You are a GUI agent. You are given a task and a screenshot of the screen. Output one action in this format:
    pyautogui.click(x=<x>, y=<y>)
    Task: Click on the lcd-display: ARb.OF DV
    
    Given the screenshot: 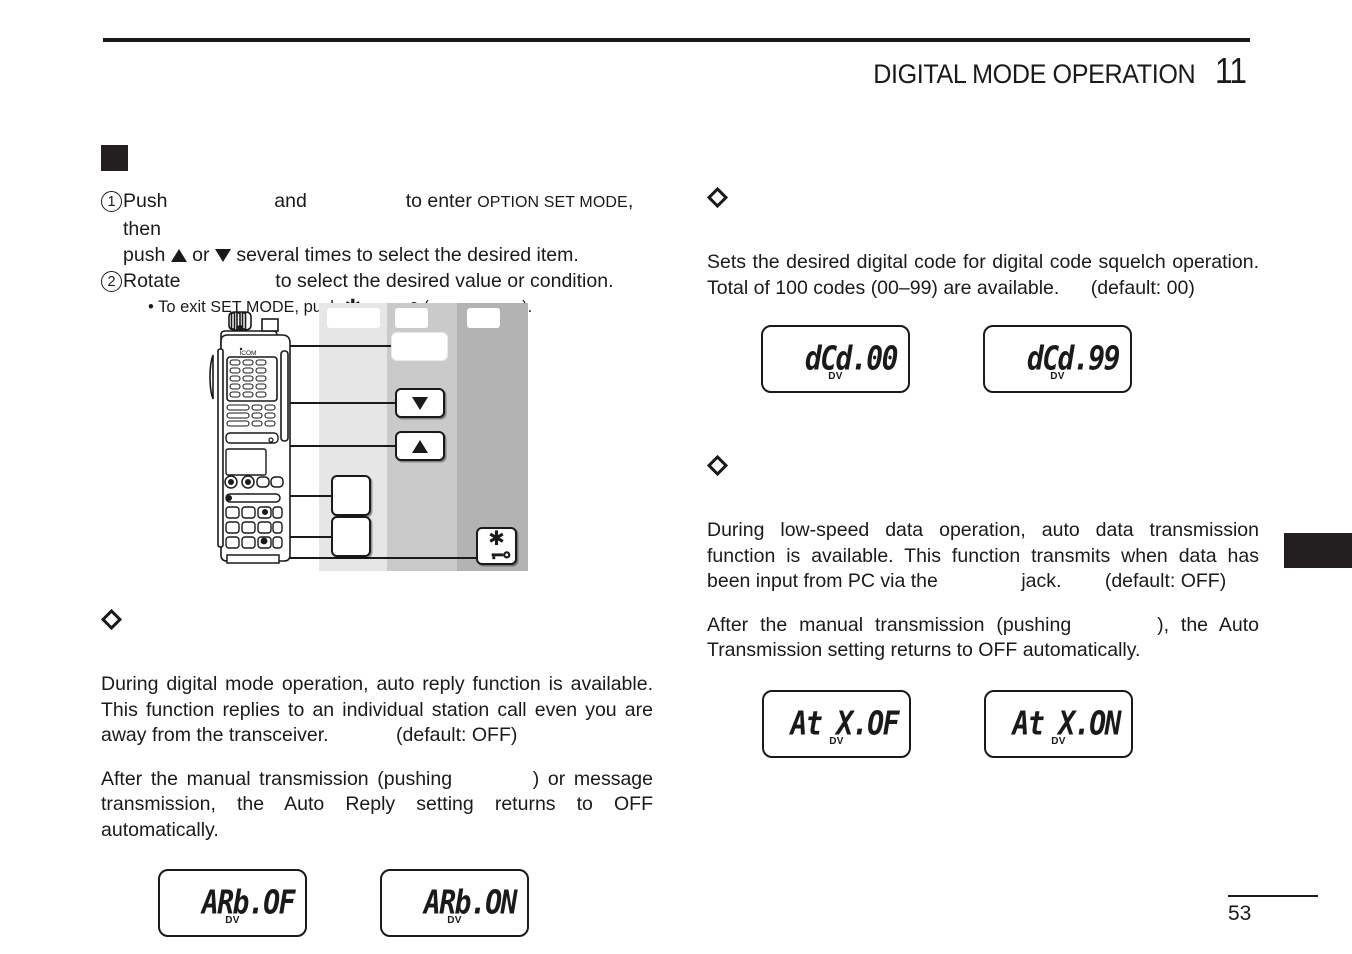 What is the action you would take?
    pyautogui.click(x=232, y=903)
    